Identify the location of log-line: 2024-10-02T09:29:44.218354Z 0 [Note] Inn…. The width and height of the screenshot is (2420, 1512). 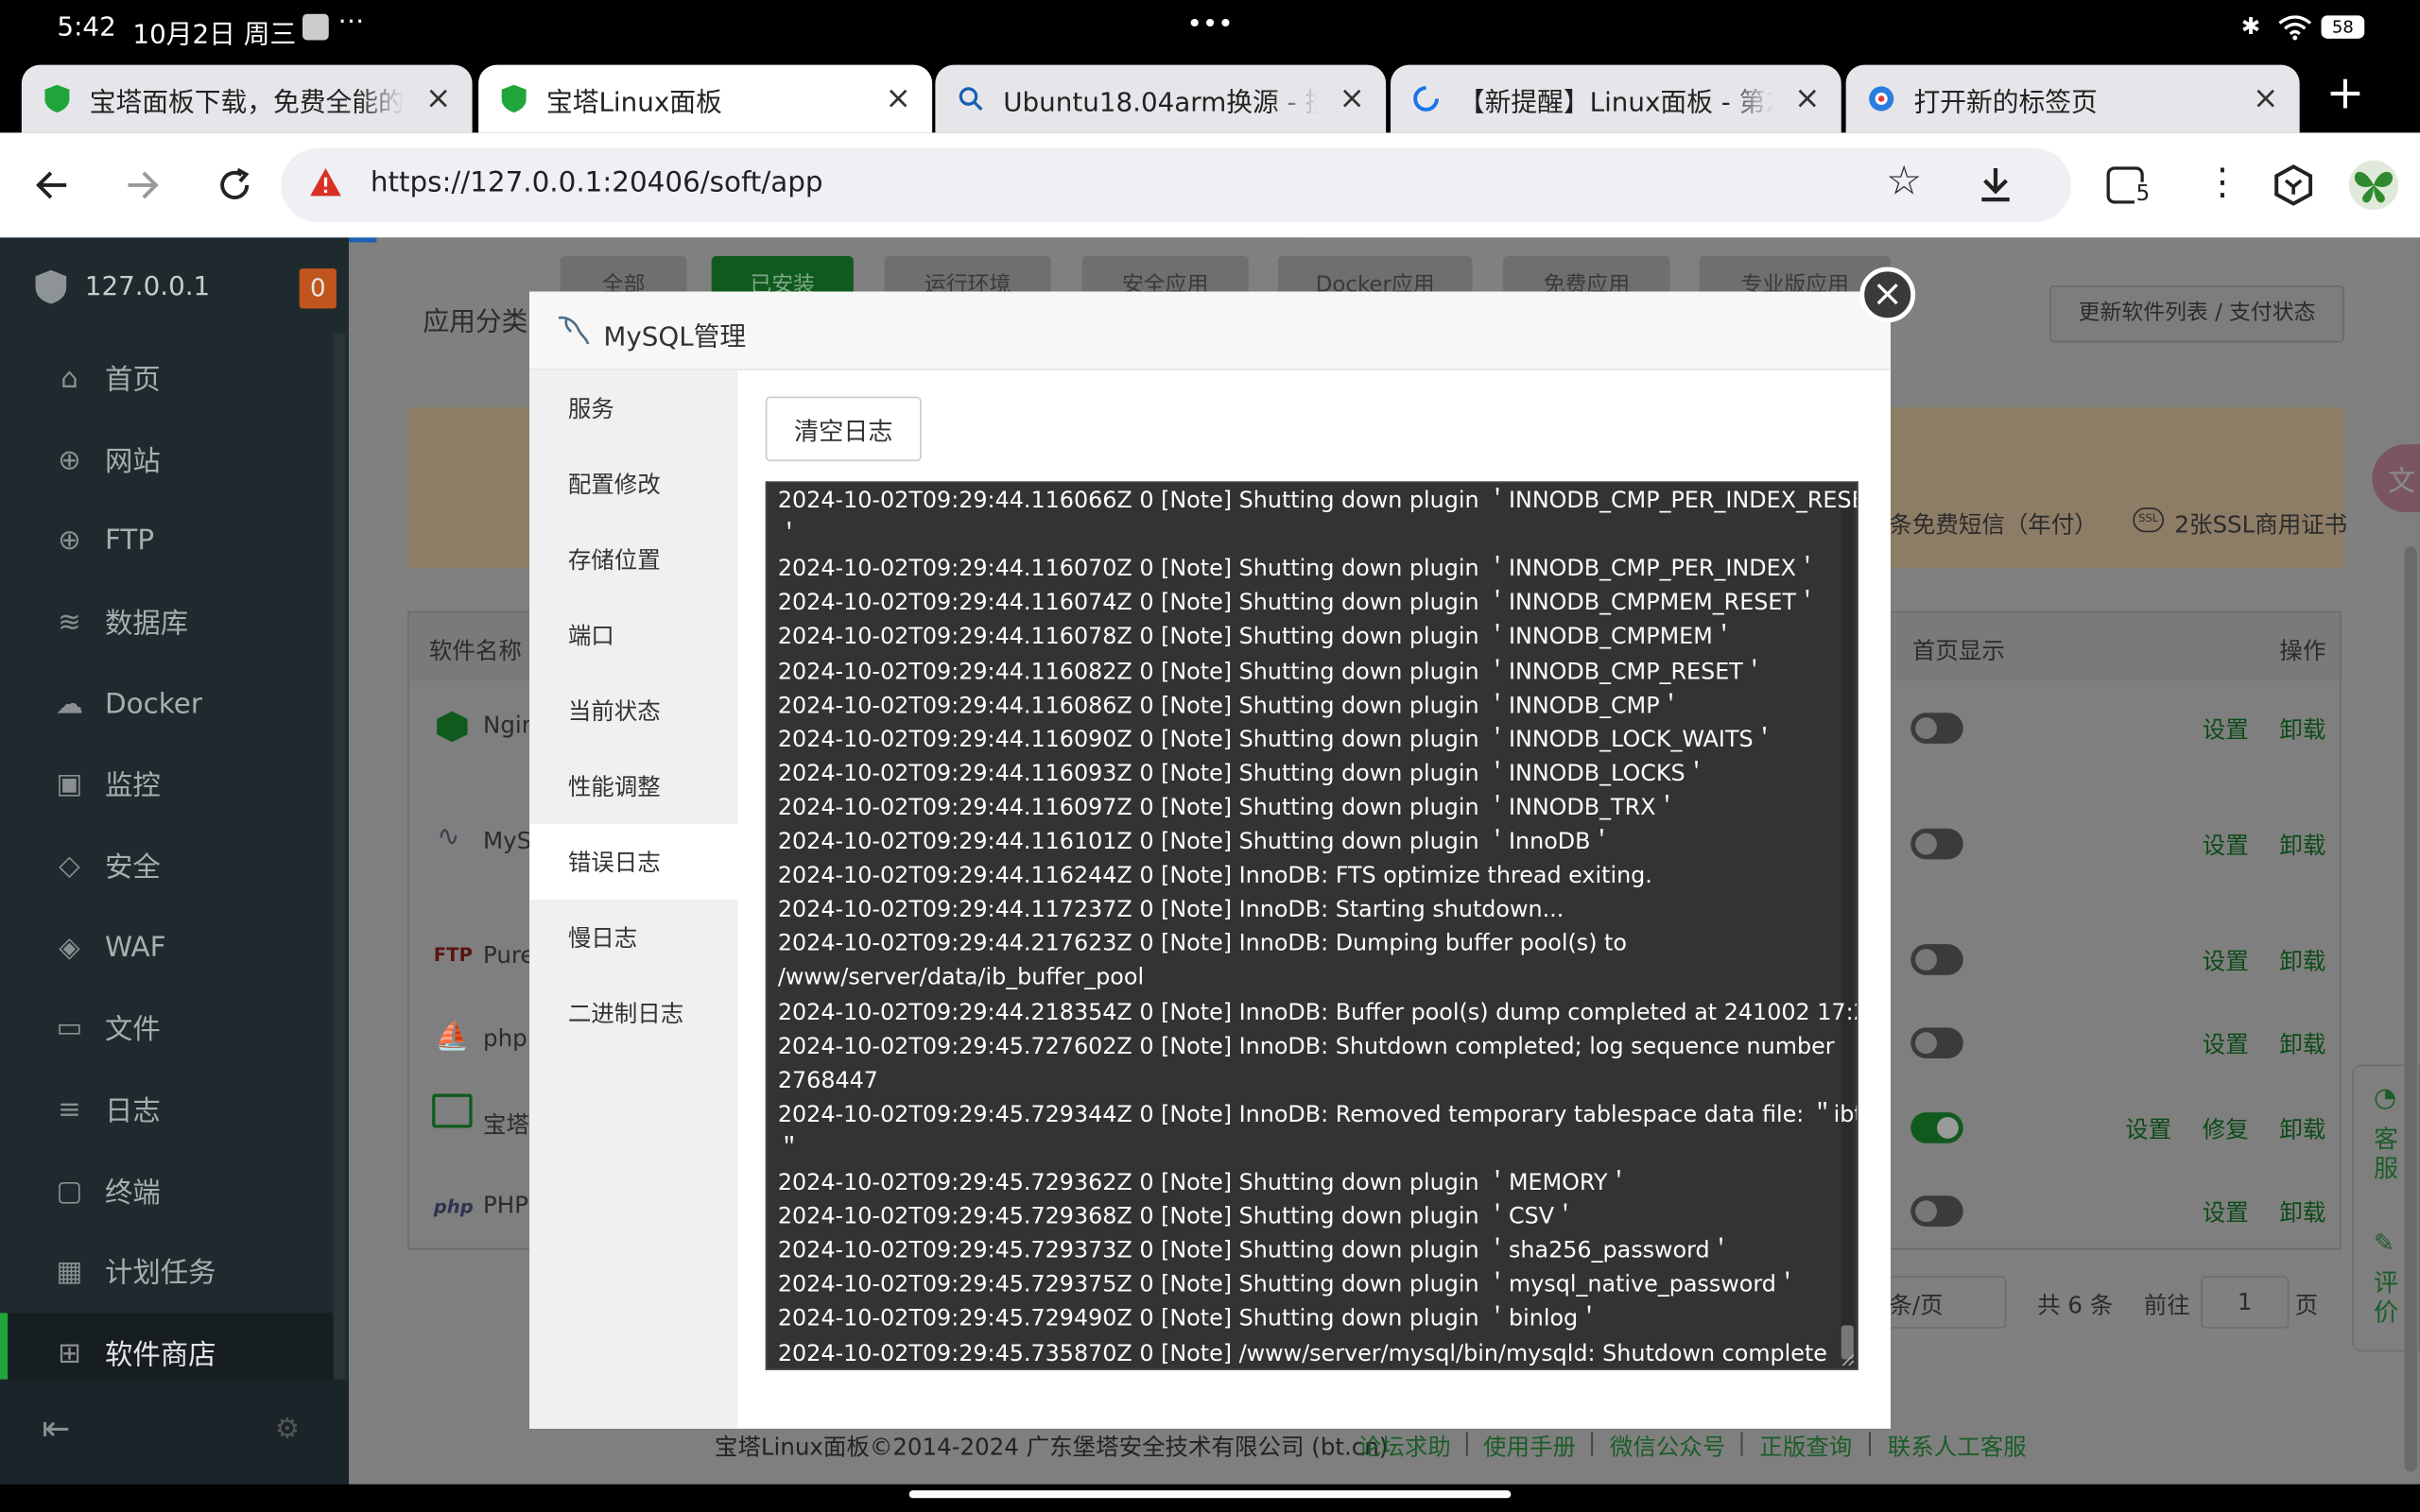
(1317, 1012).